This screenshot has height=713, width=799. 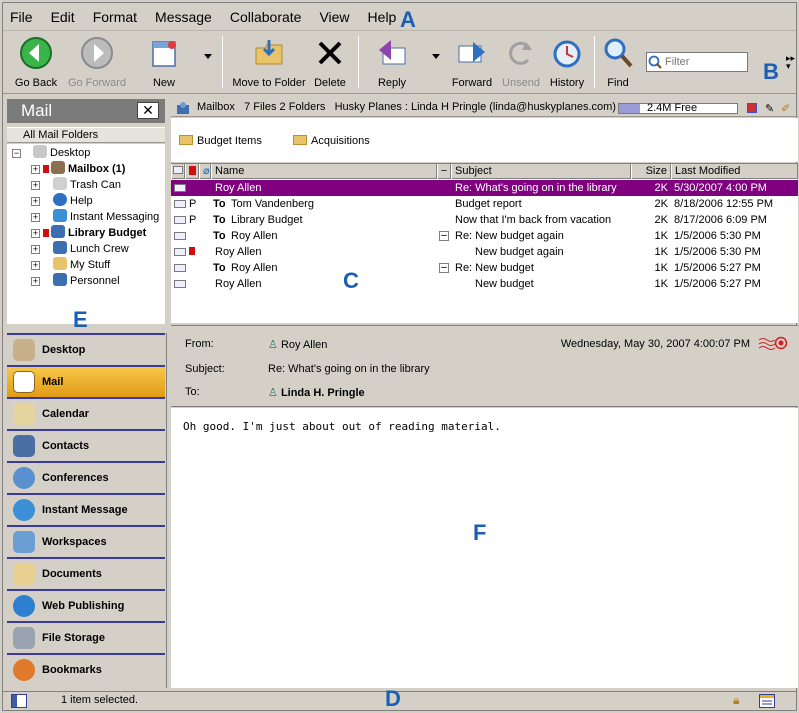 What do you see at coordinates (472, 62) in the screenshot?
I see `forward-button: Forward` at bounding box center [472, 62].